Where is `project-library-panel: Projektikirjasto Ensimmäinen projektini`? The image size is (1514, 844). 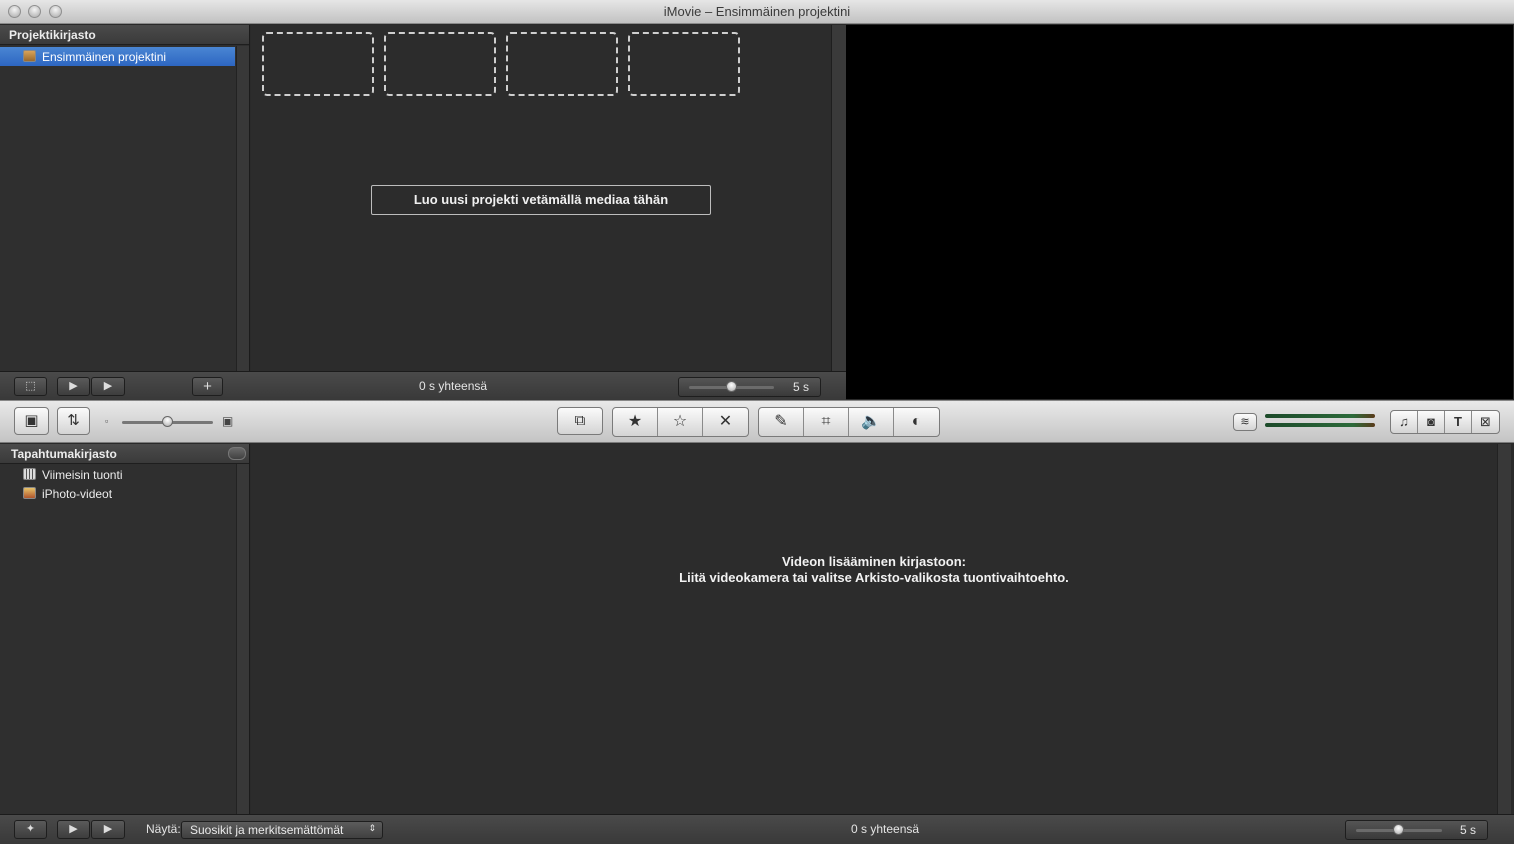 project-library-panel: Projektikirjasto Ensimmäinen projektini is located at coordinates (125, 198).